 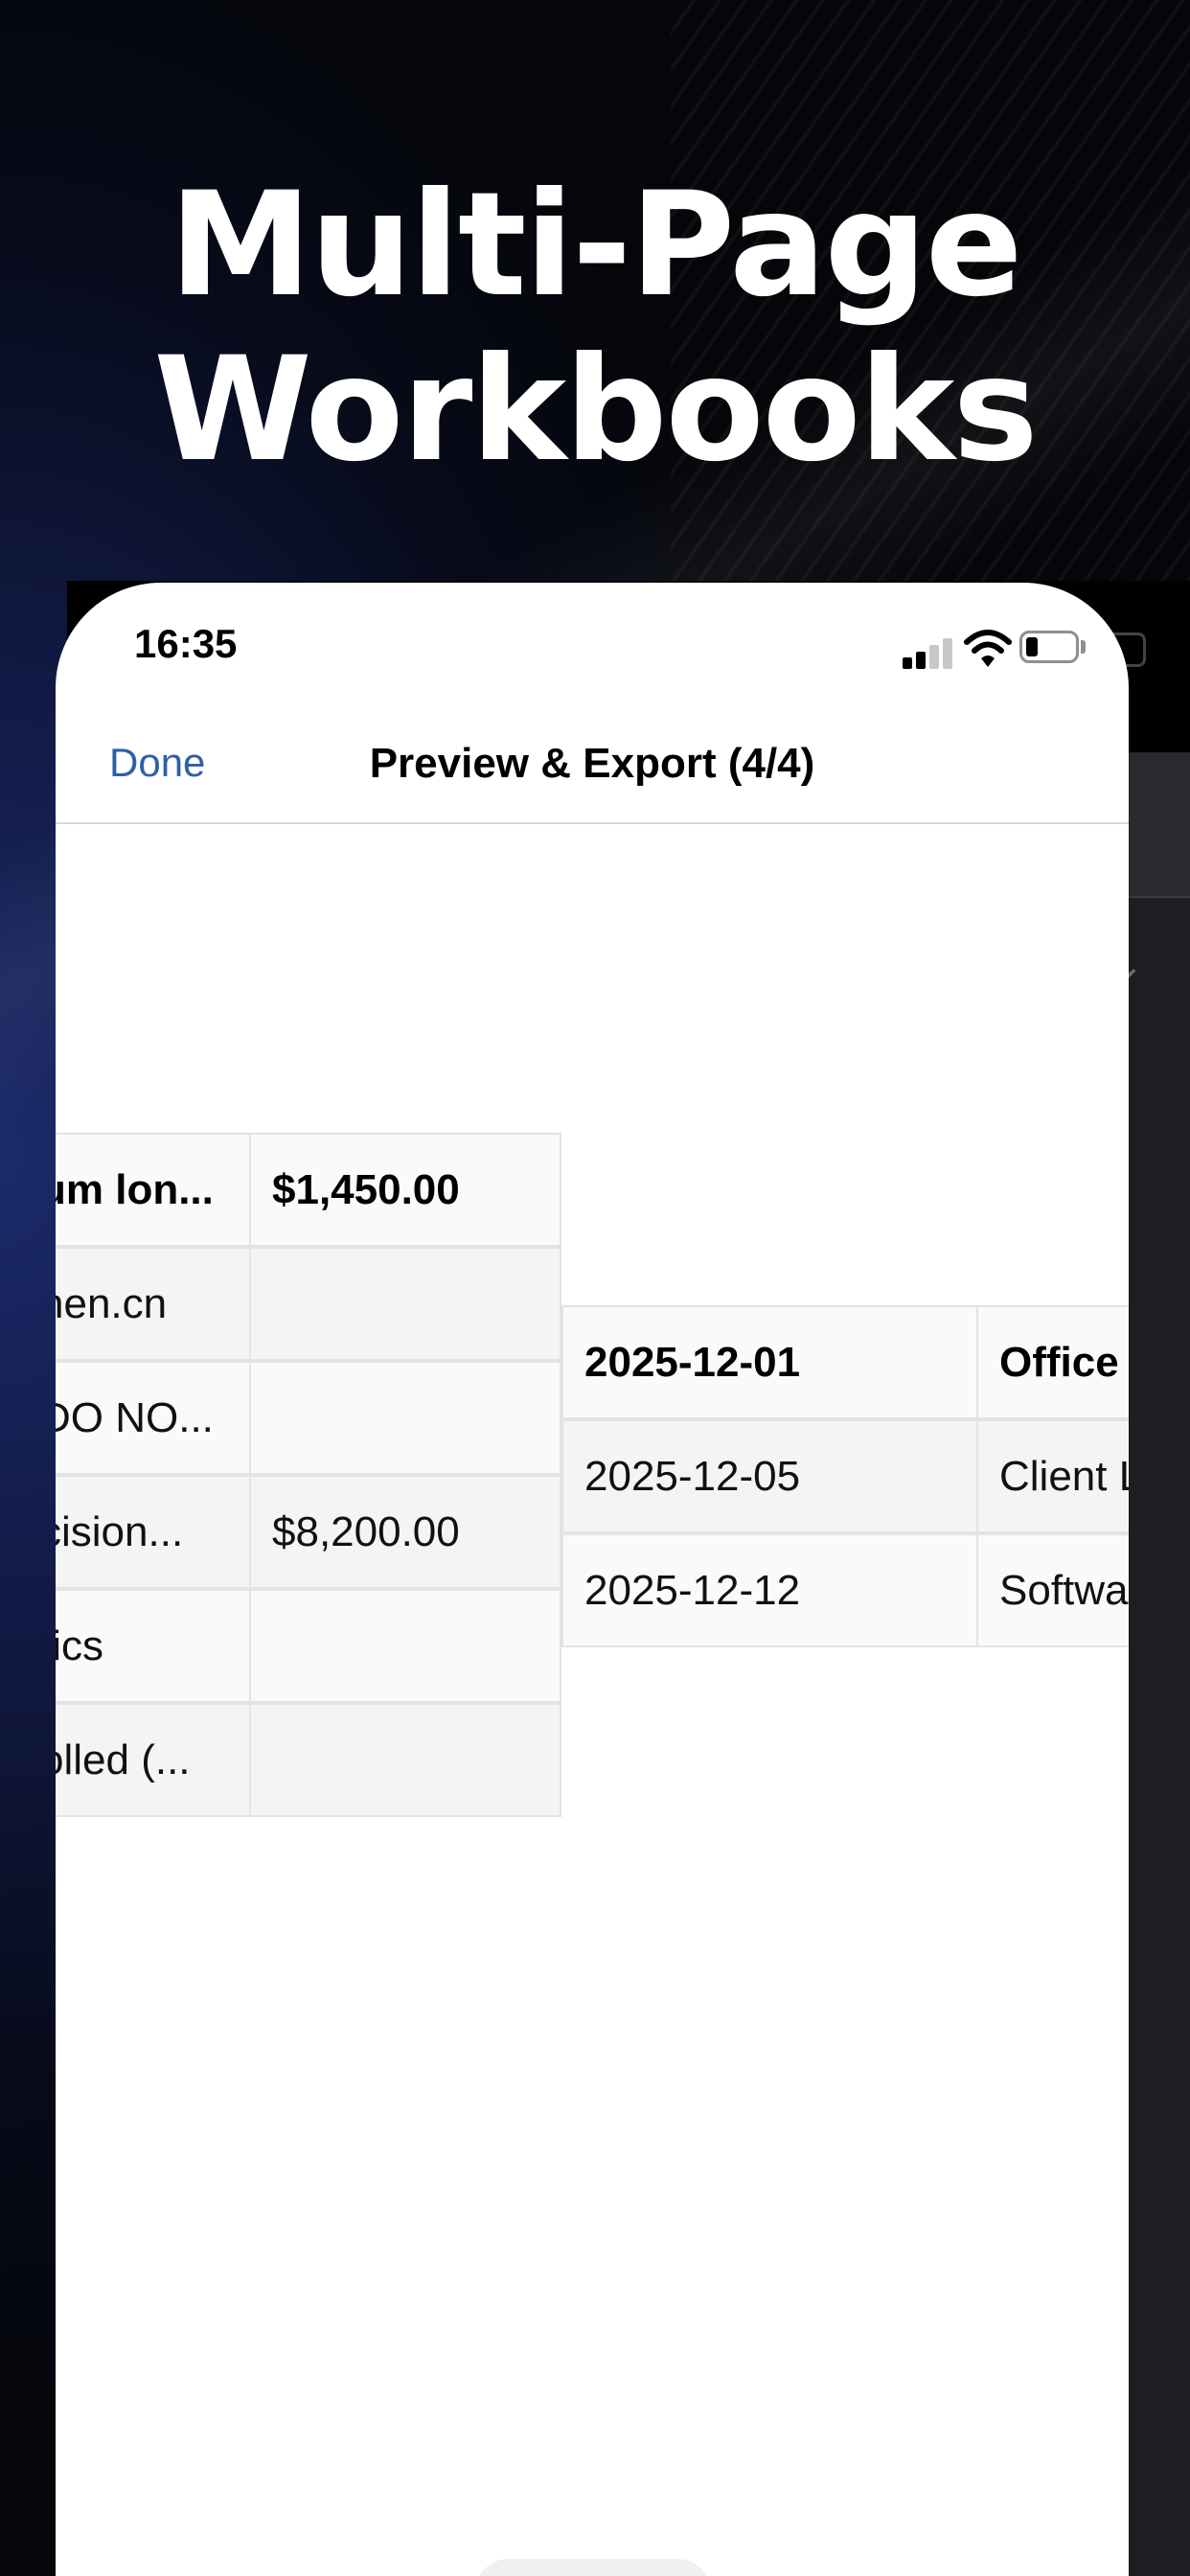 What do you see at coordinates (930, 653) in the screenshot?
I see `cellular-signal-icon` at bounding box center [930, 653].